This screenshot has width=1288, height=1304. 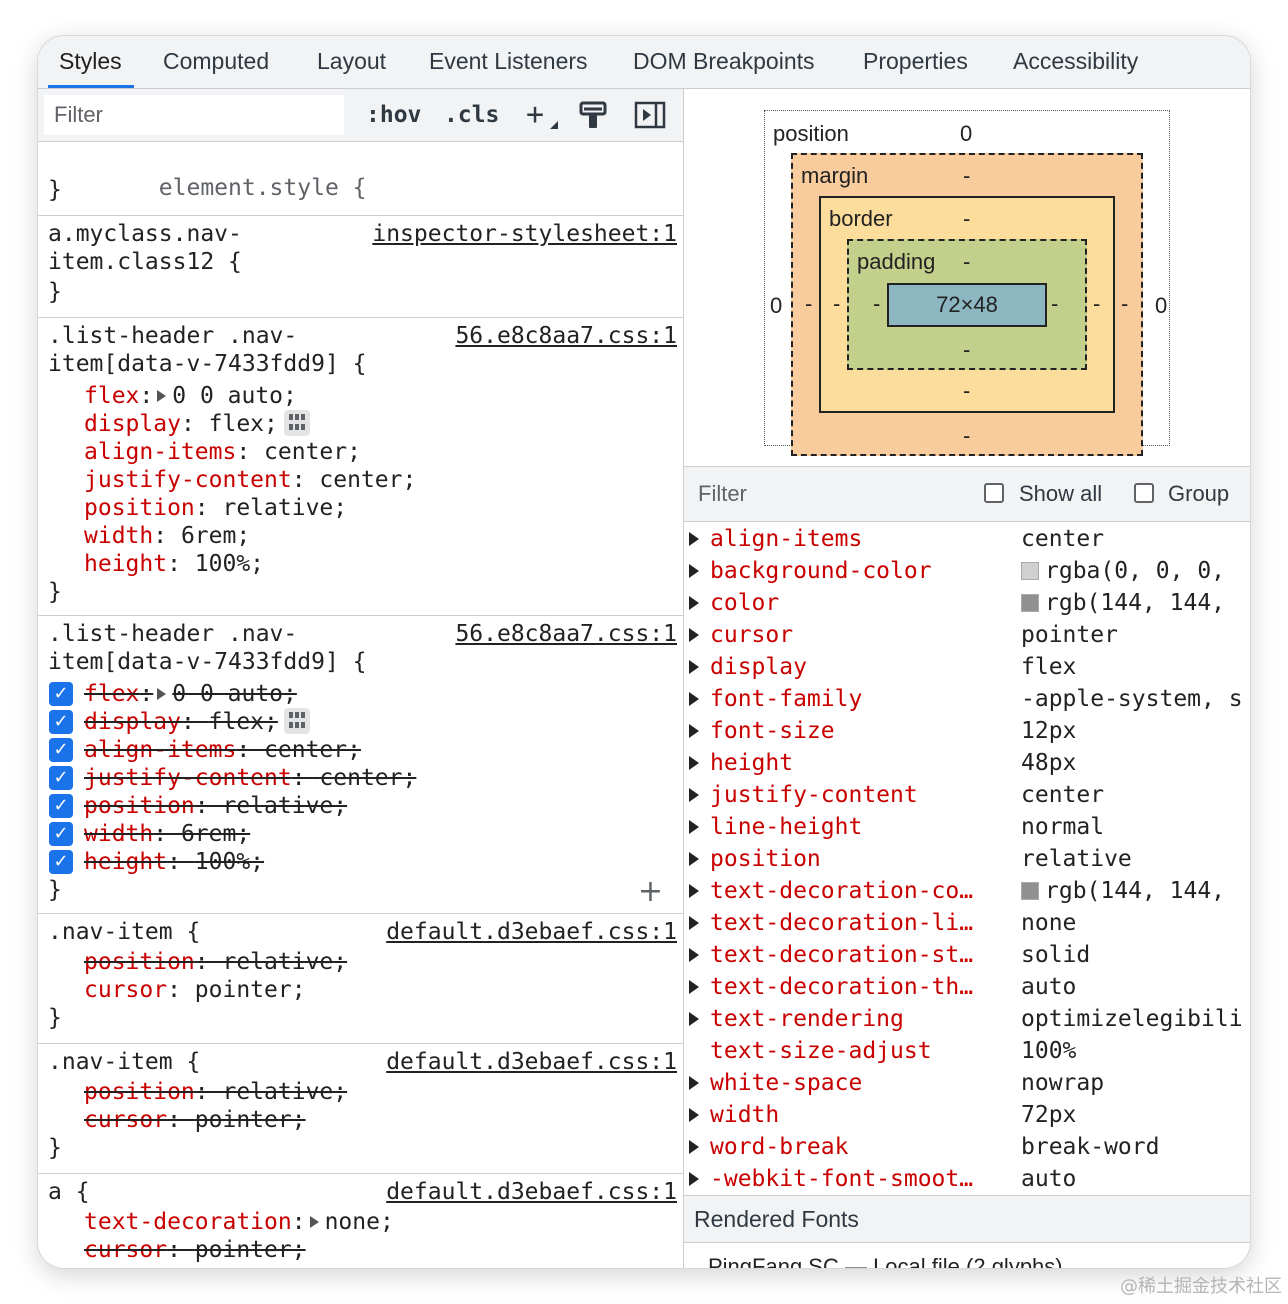 What do you see at coordinates (1054, 304) in the screenshot?
I see `padding-right-value: -` at bounding box center [1054, 304].